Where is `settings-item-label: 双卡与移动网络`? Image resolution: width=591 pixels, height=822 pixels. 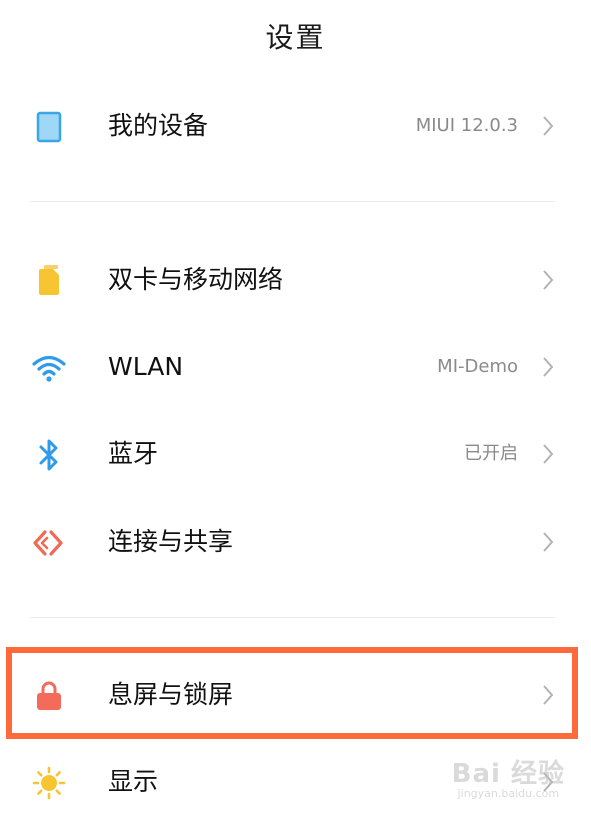
settings-item-label: 双卡与移动网络 is located at coordinates (196, 279).